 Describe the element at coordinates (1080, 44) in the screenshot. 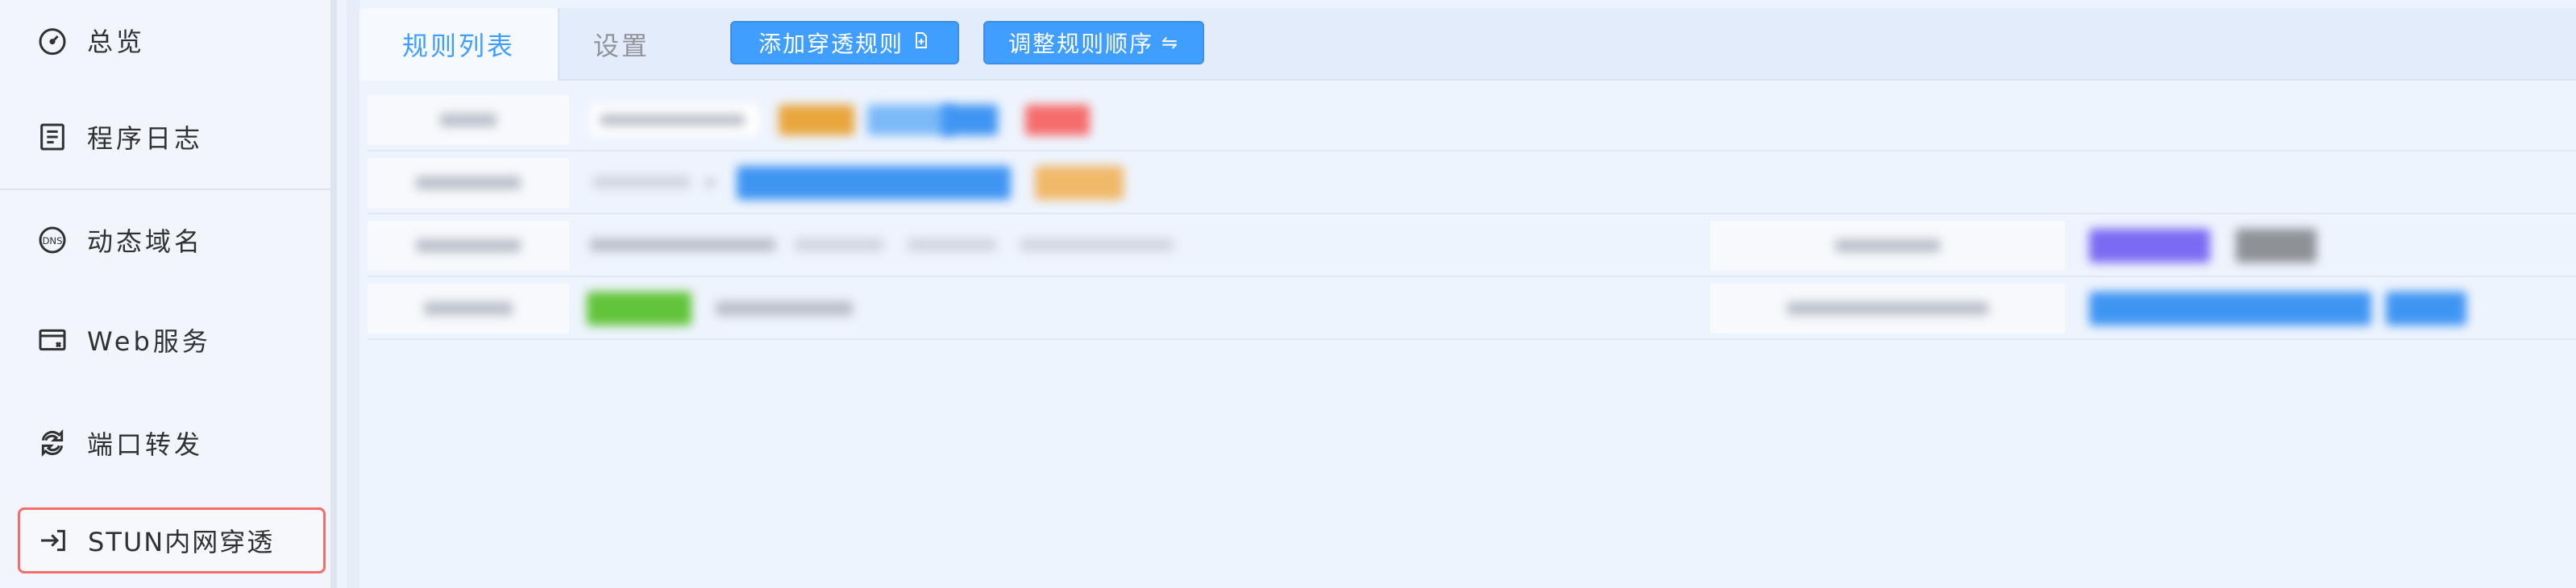

I see `reorder-rules-label: 调整规则顺序` at that location.